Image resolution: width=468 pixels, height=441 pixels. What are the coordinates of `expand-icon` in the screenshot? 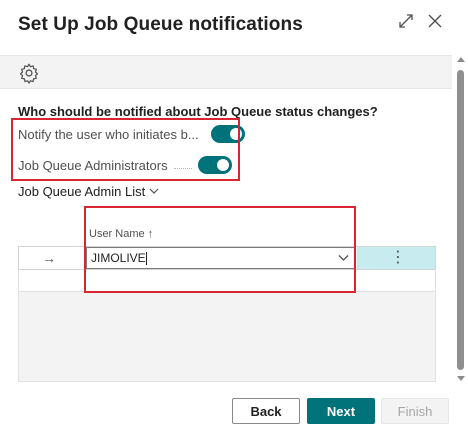 It's located at (406, 21).